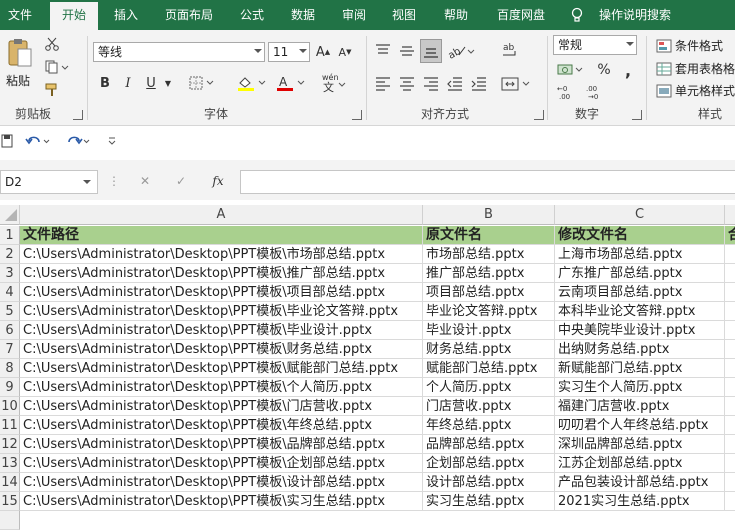 The image size is (735, 530). Describe the element at coordinates (10, 311) in the screenshot. I see `row-header: 5` at that location.